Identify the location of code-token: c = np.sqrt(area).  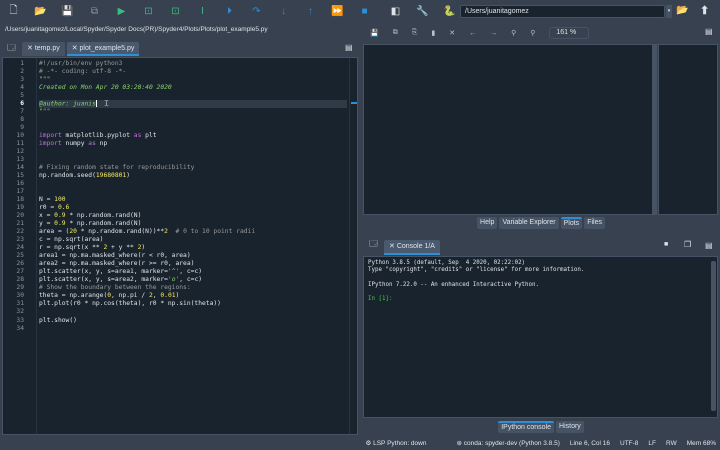
(71, 240).